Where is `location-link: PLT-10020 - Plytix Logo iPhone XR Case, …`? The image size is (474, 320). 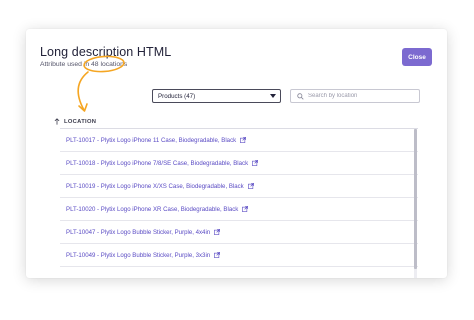 location-link: PLT-10020 - Plytix Logo iPhone XR Case, … is located at coordinates (152, 209).